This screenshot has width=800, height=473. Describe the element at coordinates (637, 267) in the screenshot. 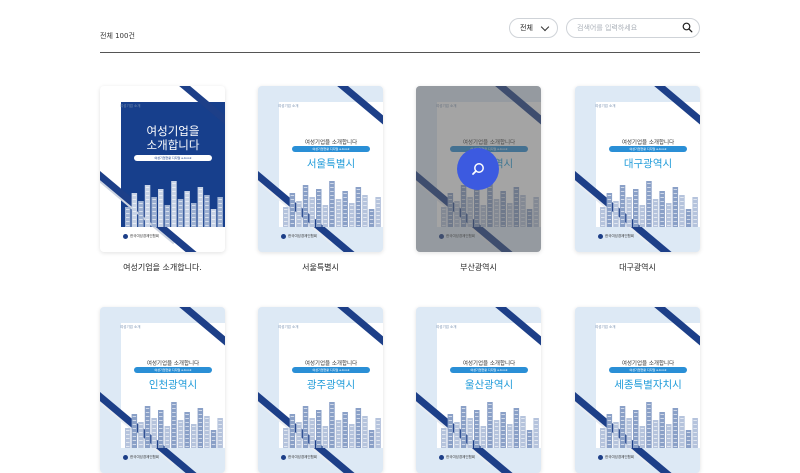

I see `ebook-title: 대구광역시` at that location.